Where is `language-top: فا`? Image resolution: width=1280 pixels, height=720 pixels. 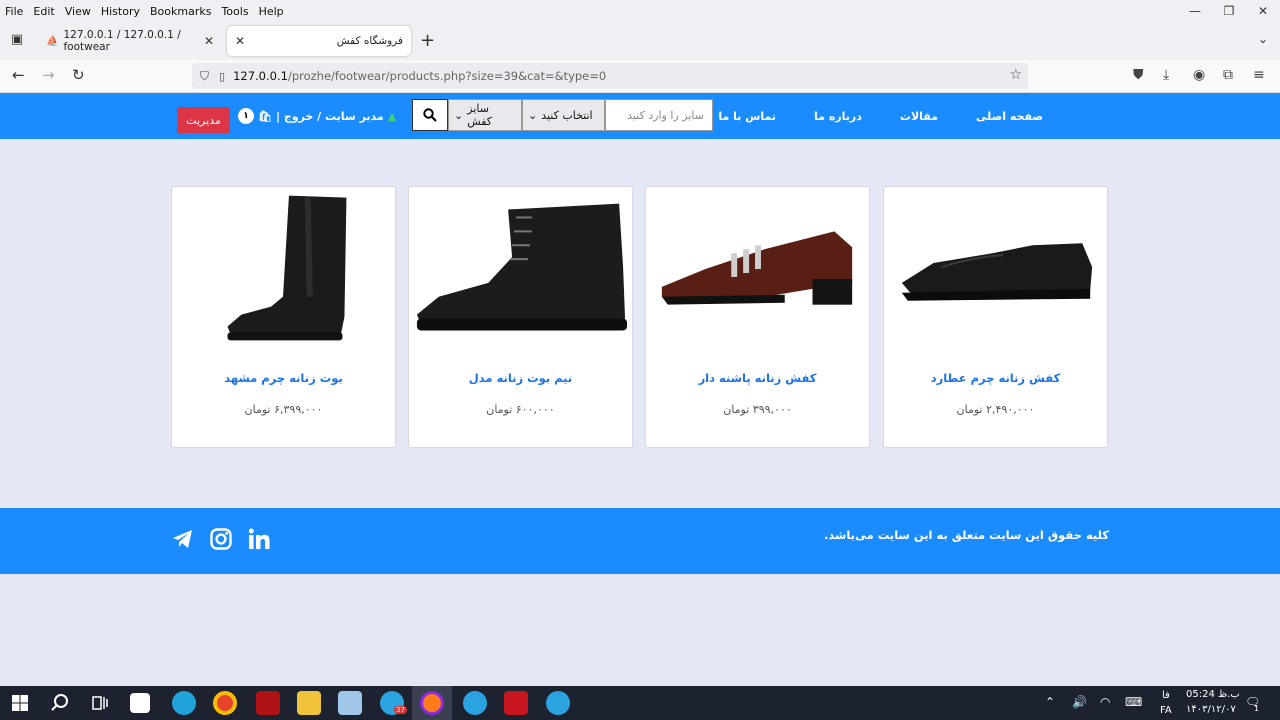 language-top: فا is located at coordinates (1166, 695).